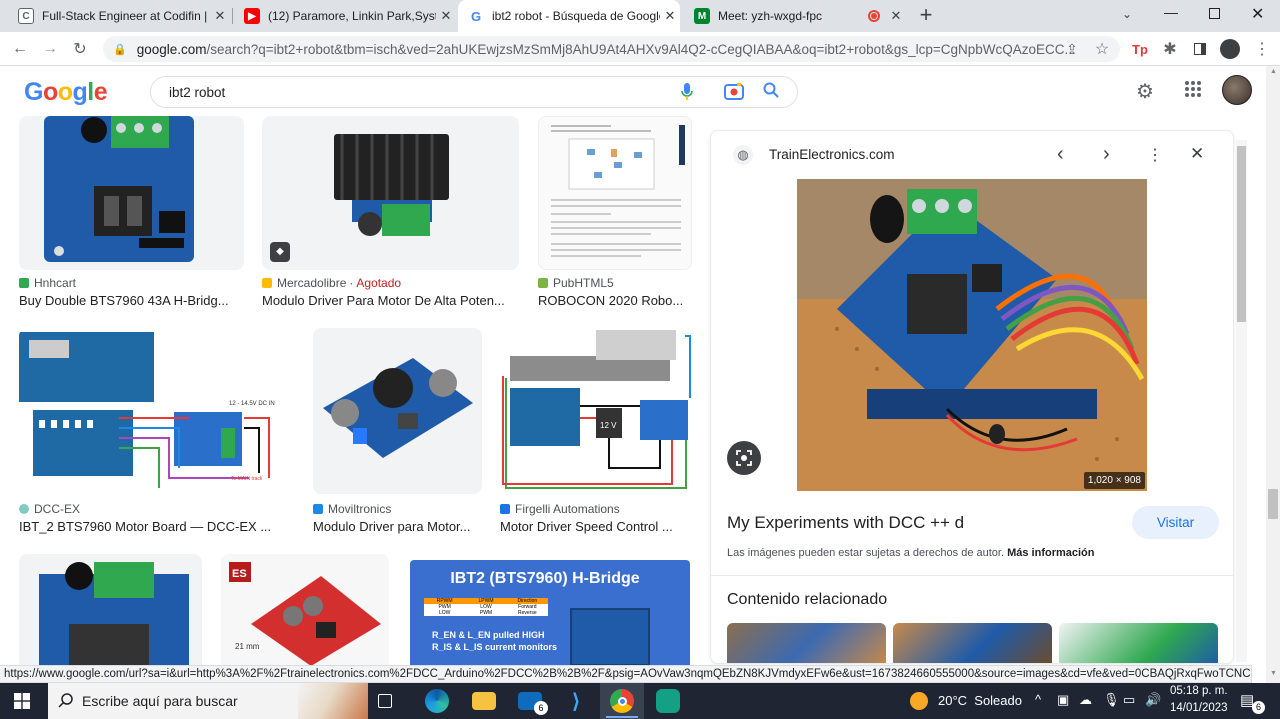  Describe the element at coordinates (120, 49) in the screenshot. I see `lock-icon: 🔒` at that location.